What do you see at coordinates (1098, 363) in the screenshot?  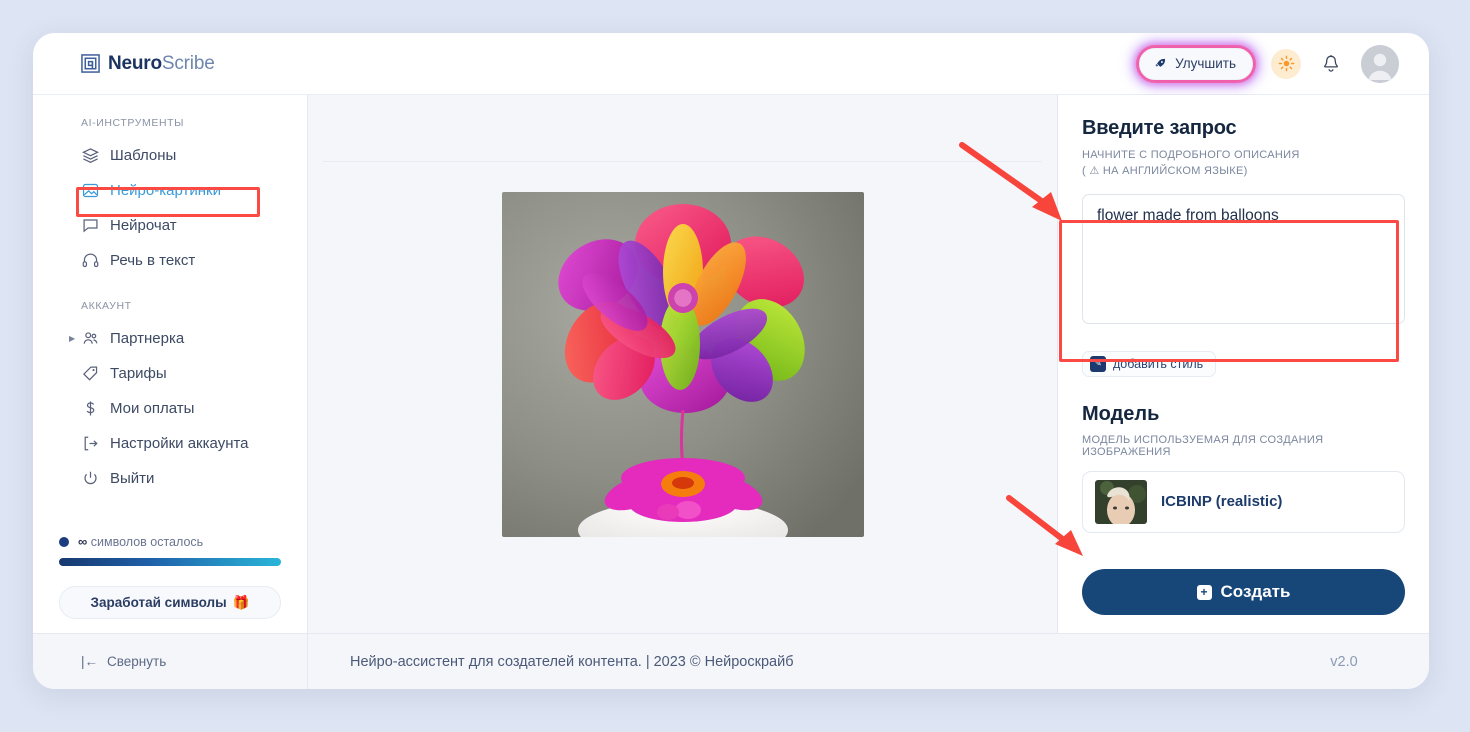 I see `pencil-square-icon: ✎` at bounding box center [1098, 363].